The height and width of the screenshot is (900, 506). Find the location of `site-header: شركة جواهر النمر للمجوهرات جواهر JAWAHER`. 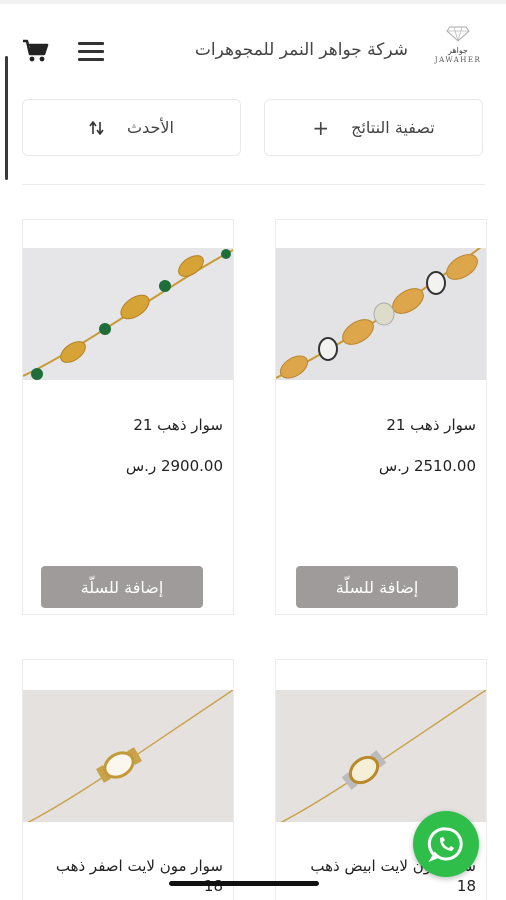

site-header: شركة جواهر النمر للمجوهرات جواهر JAWAHER is located at coordinates (253, 51).